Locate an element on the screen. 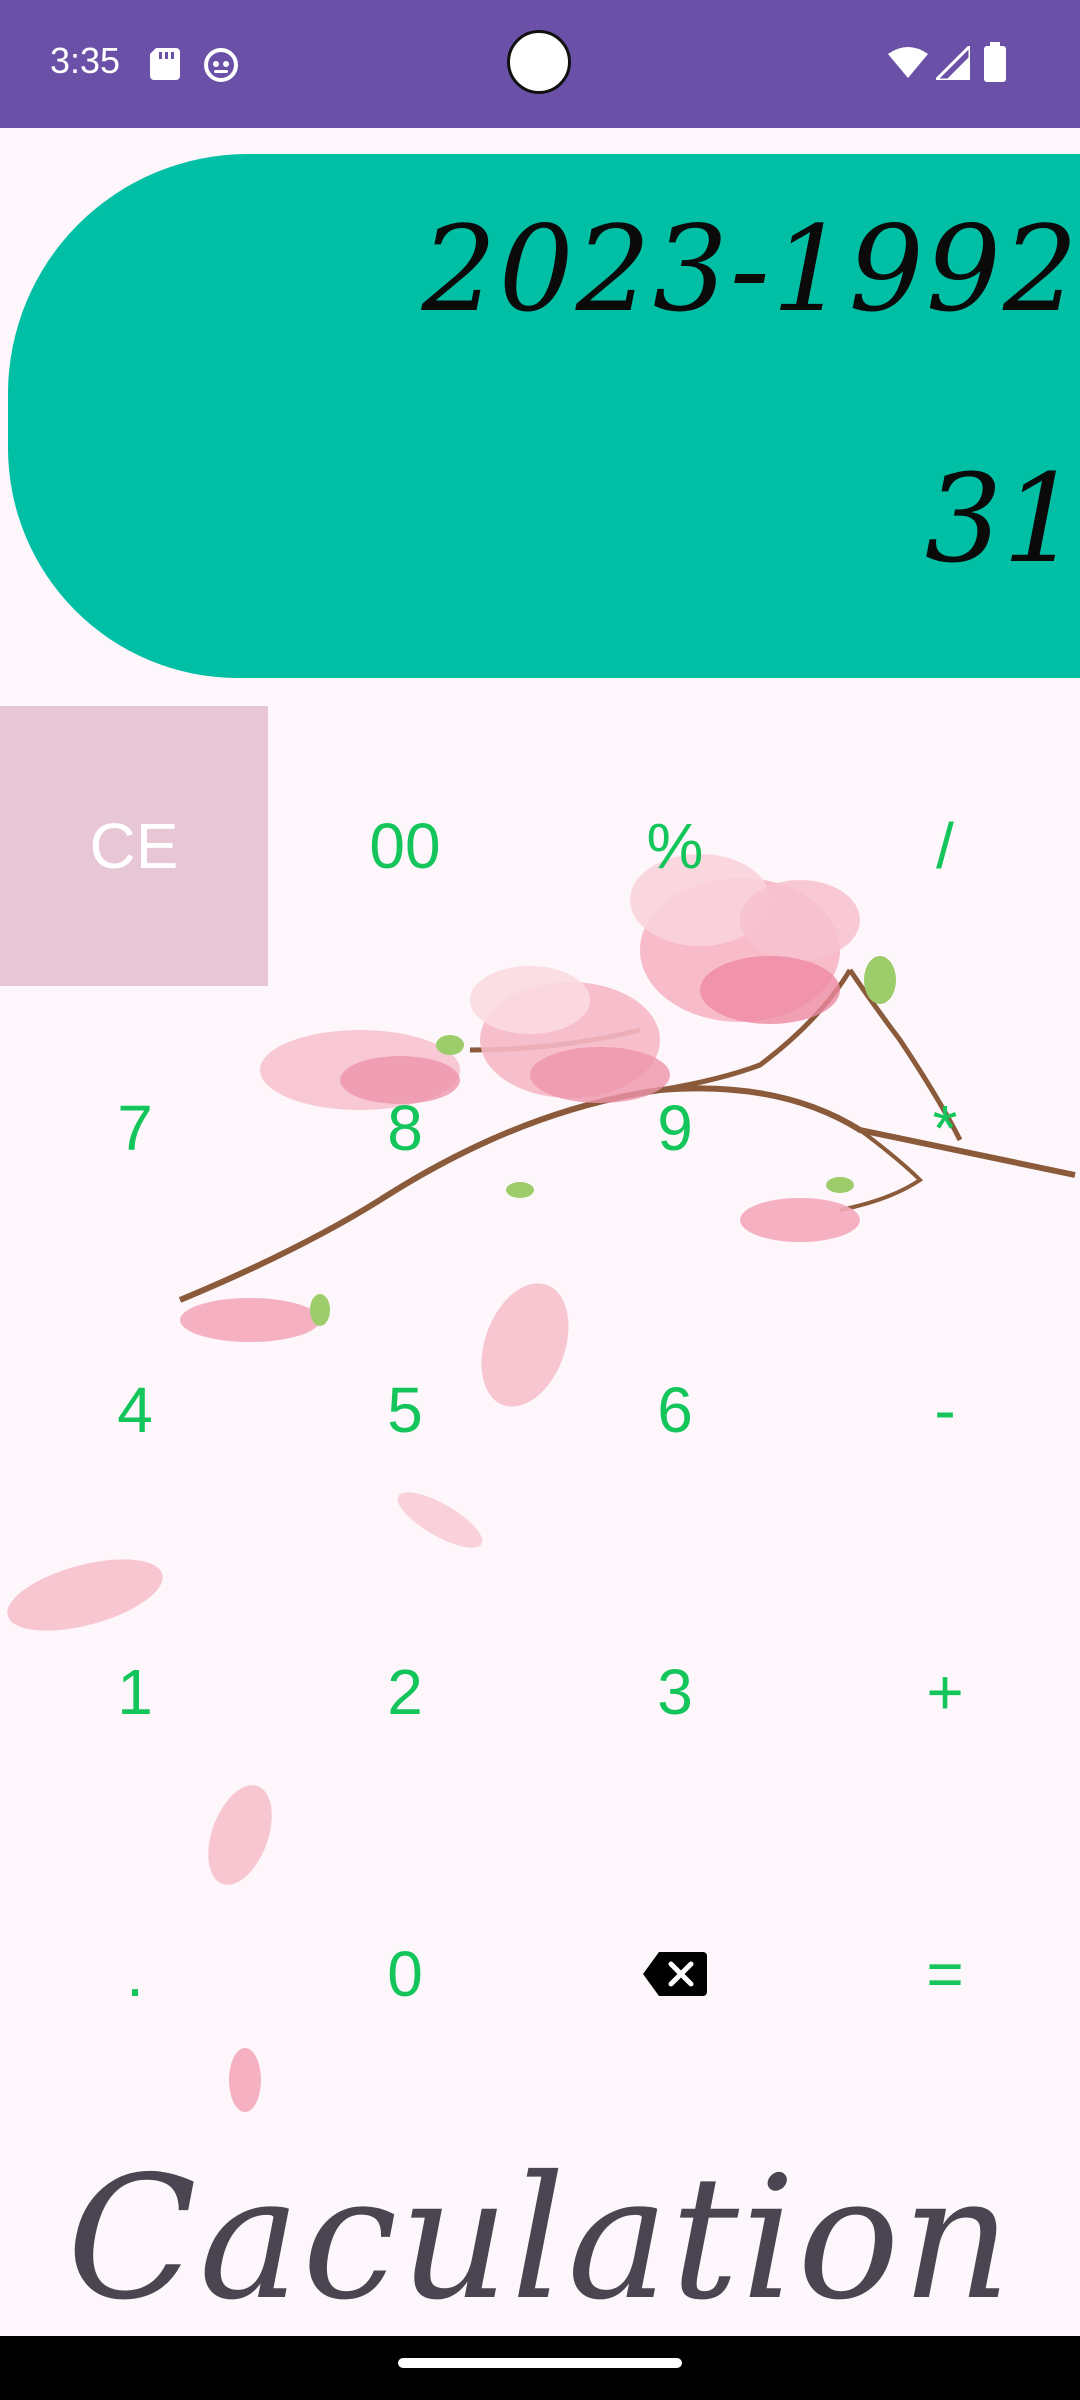 The image size is (1080, 2400). home-gesture-handle is located at coordinates (540, 2363).